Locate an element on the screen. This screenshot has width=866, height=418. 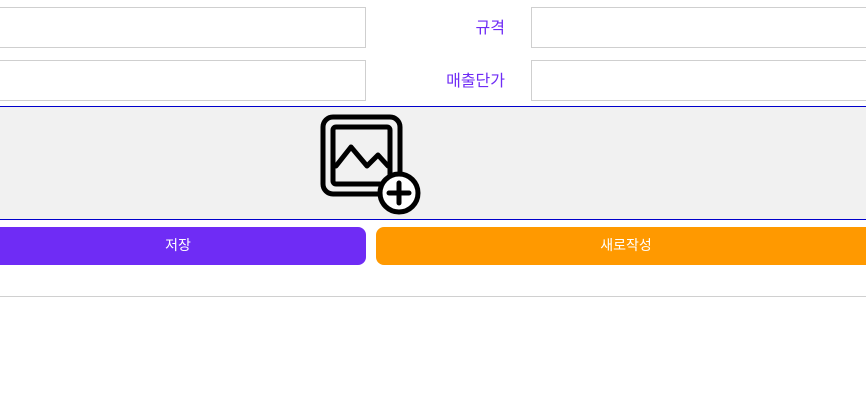
image-add-icon is located at coordinates (371, 165).